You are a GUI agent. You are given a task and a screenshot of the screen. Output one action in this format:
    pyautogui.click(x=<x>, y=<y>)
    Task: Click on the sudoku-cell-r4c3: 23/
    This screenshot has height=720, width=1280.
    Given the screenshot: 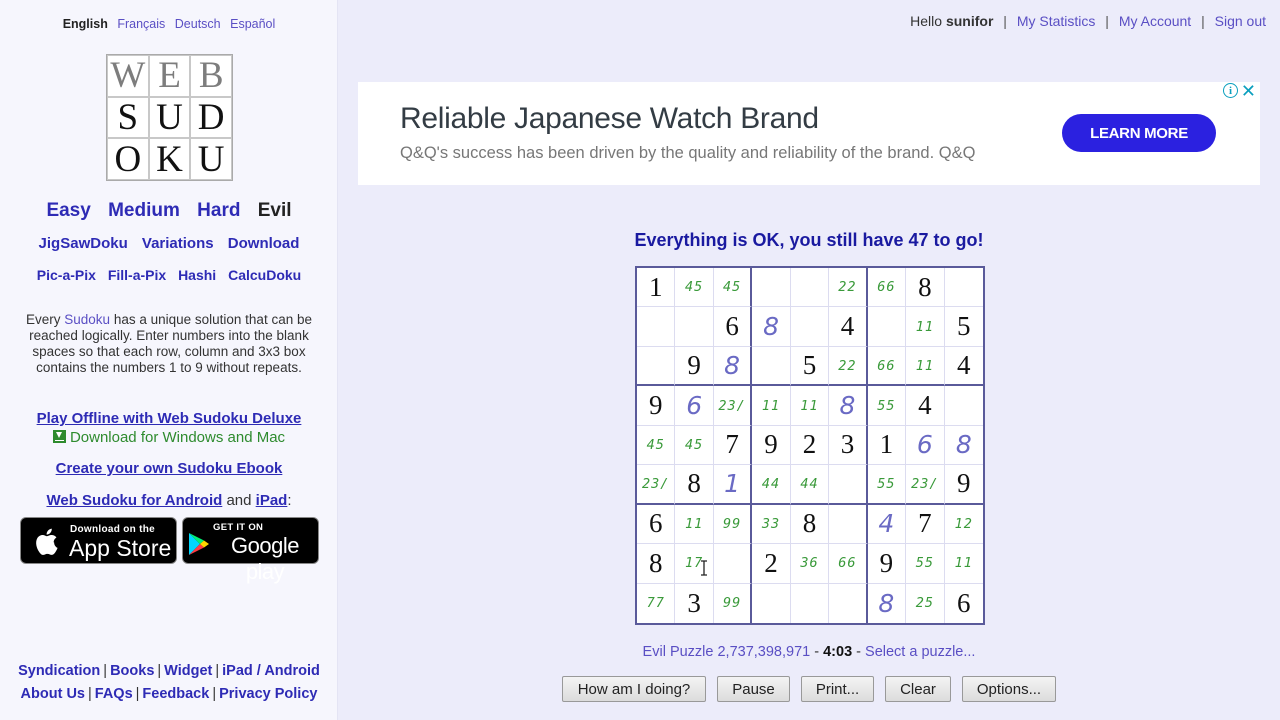 What is the action you would take?
    pyautogui.click(x=733, y=406)
    